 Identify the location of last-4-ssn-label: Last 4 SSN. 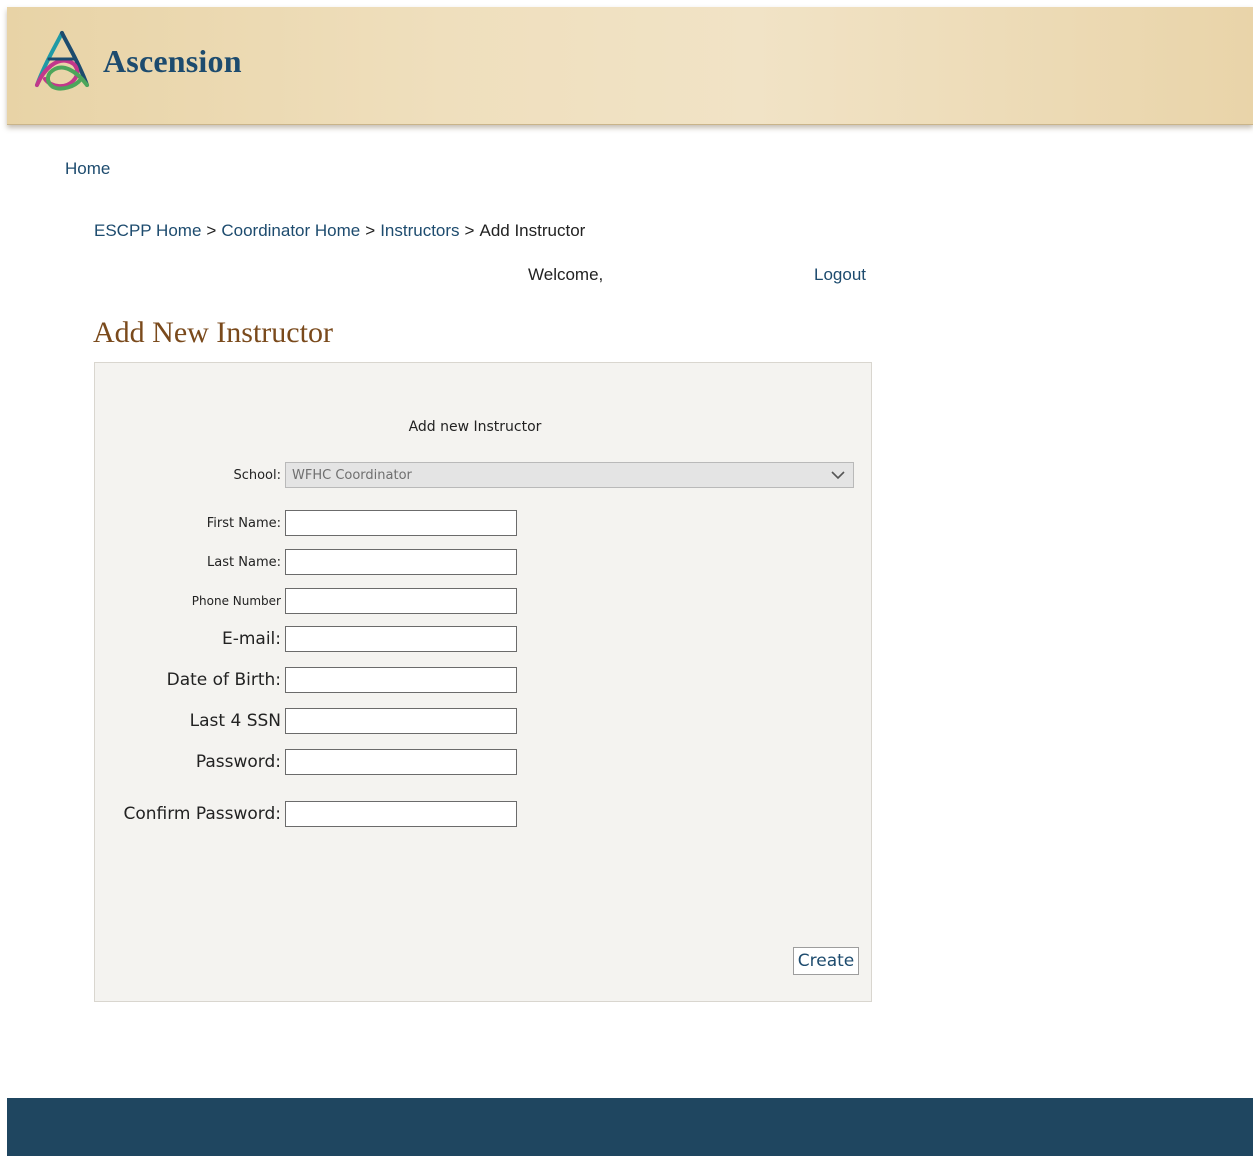
(235, 721).